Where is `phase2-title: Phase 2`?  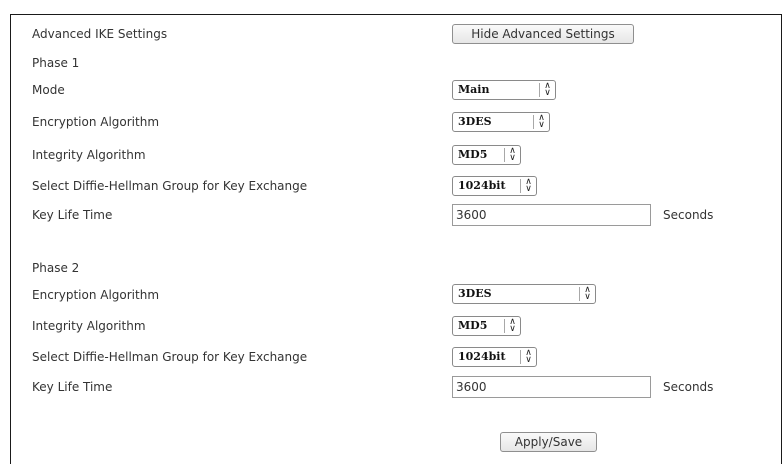
phase2-title: Phase 2 is located at coordinates (56, 268).